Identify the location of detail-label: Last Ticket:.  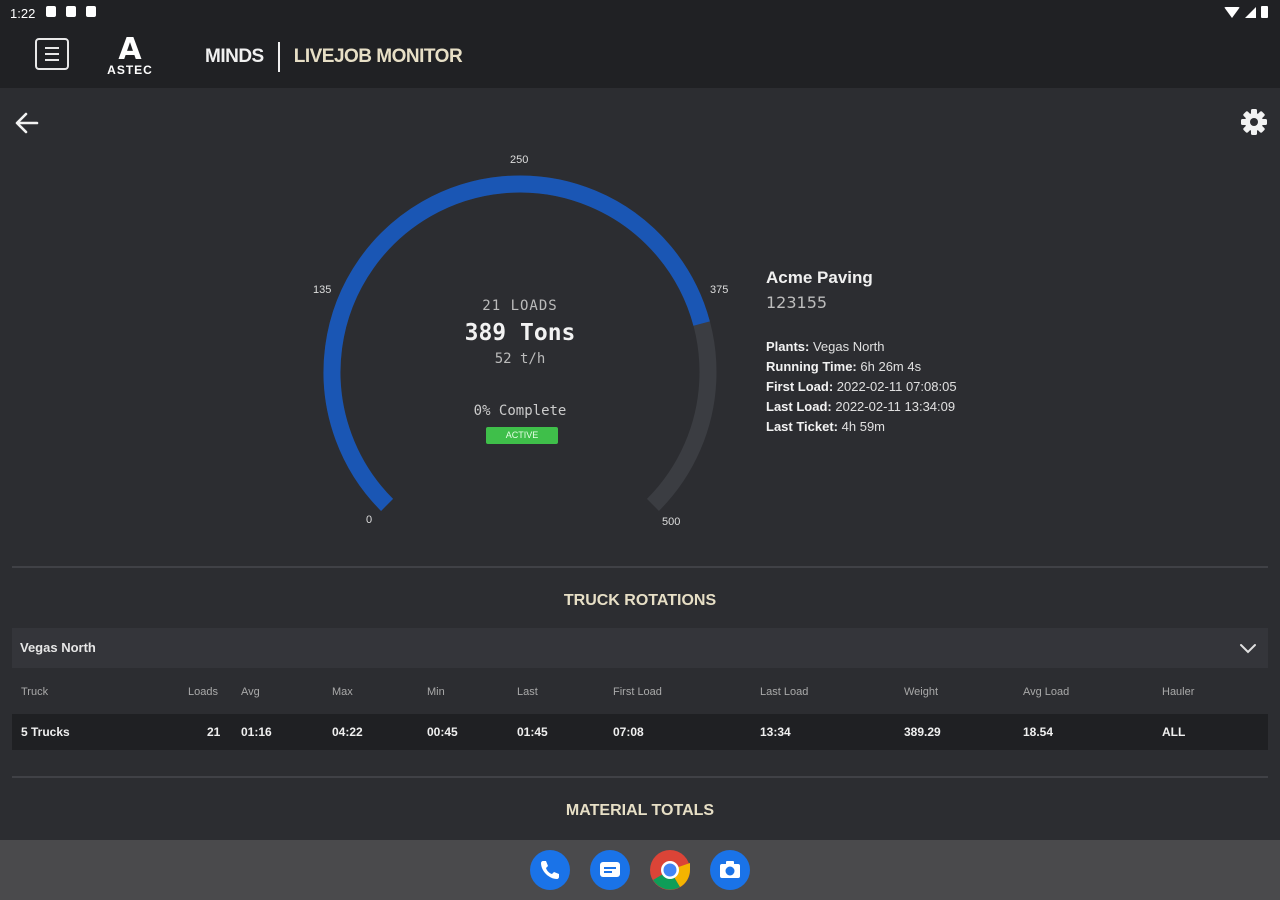
(802, 426).